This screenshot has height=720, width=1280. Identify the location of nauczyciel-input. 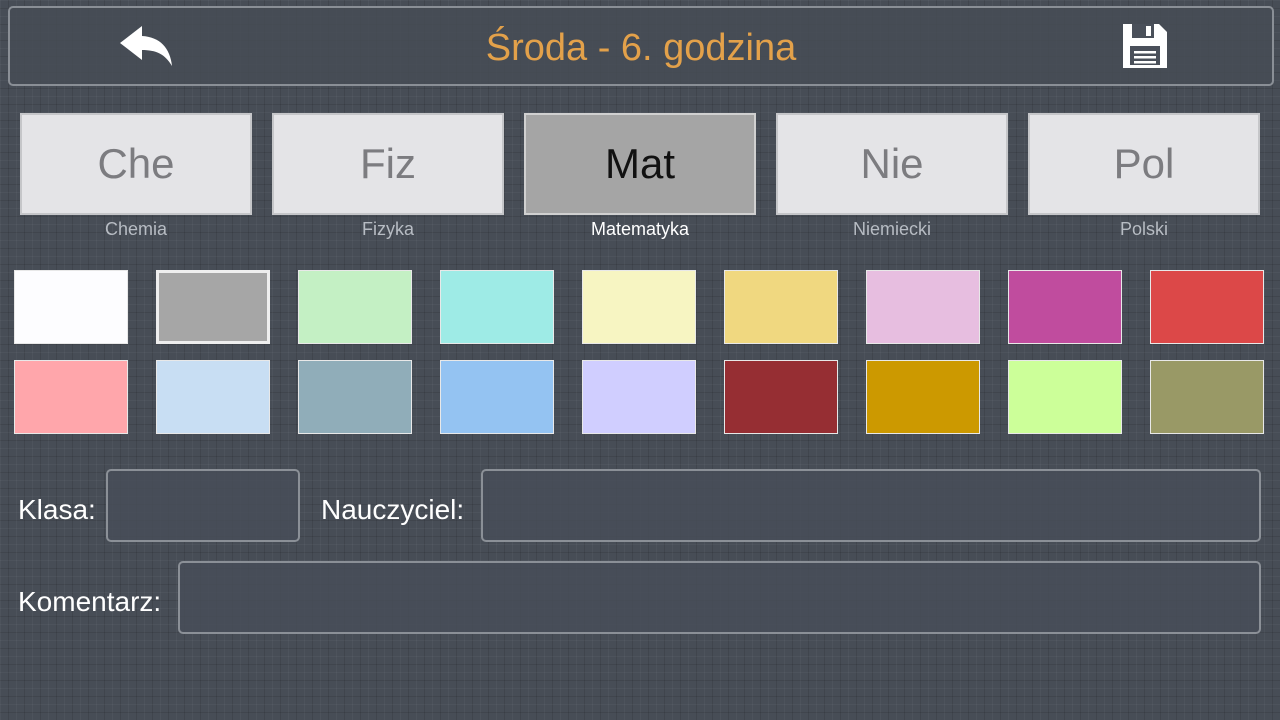
(871, 505).